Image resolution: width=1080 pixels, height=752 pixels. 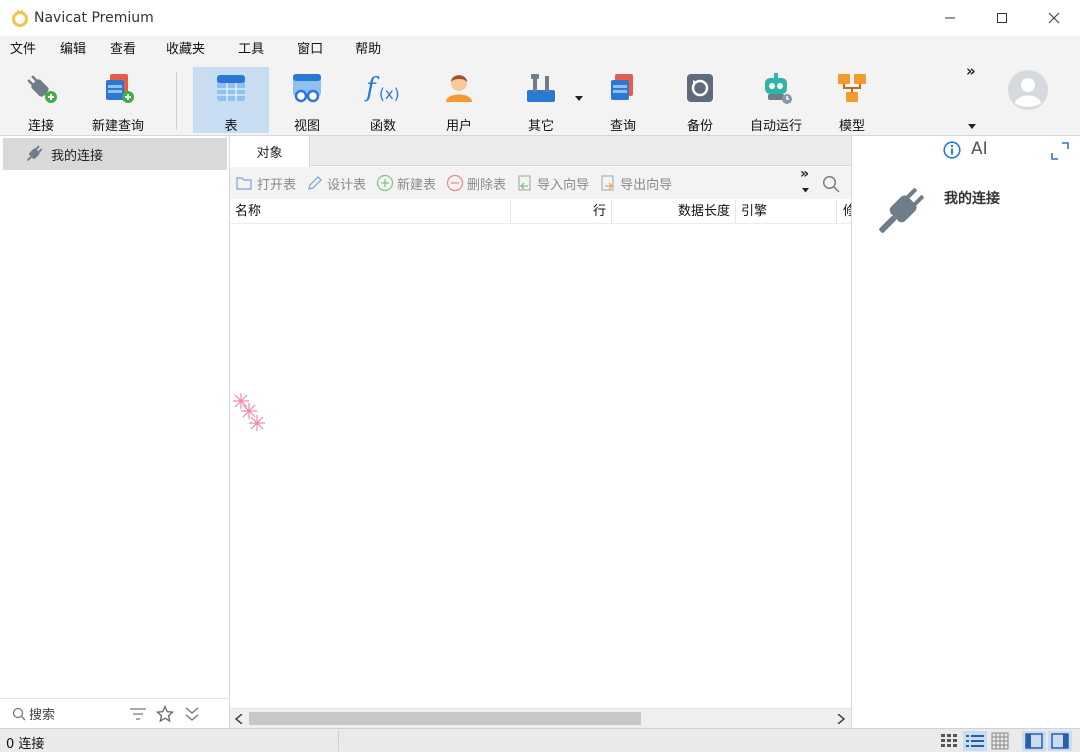 I want to click on status-separator, so click(x=338, y=741).